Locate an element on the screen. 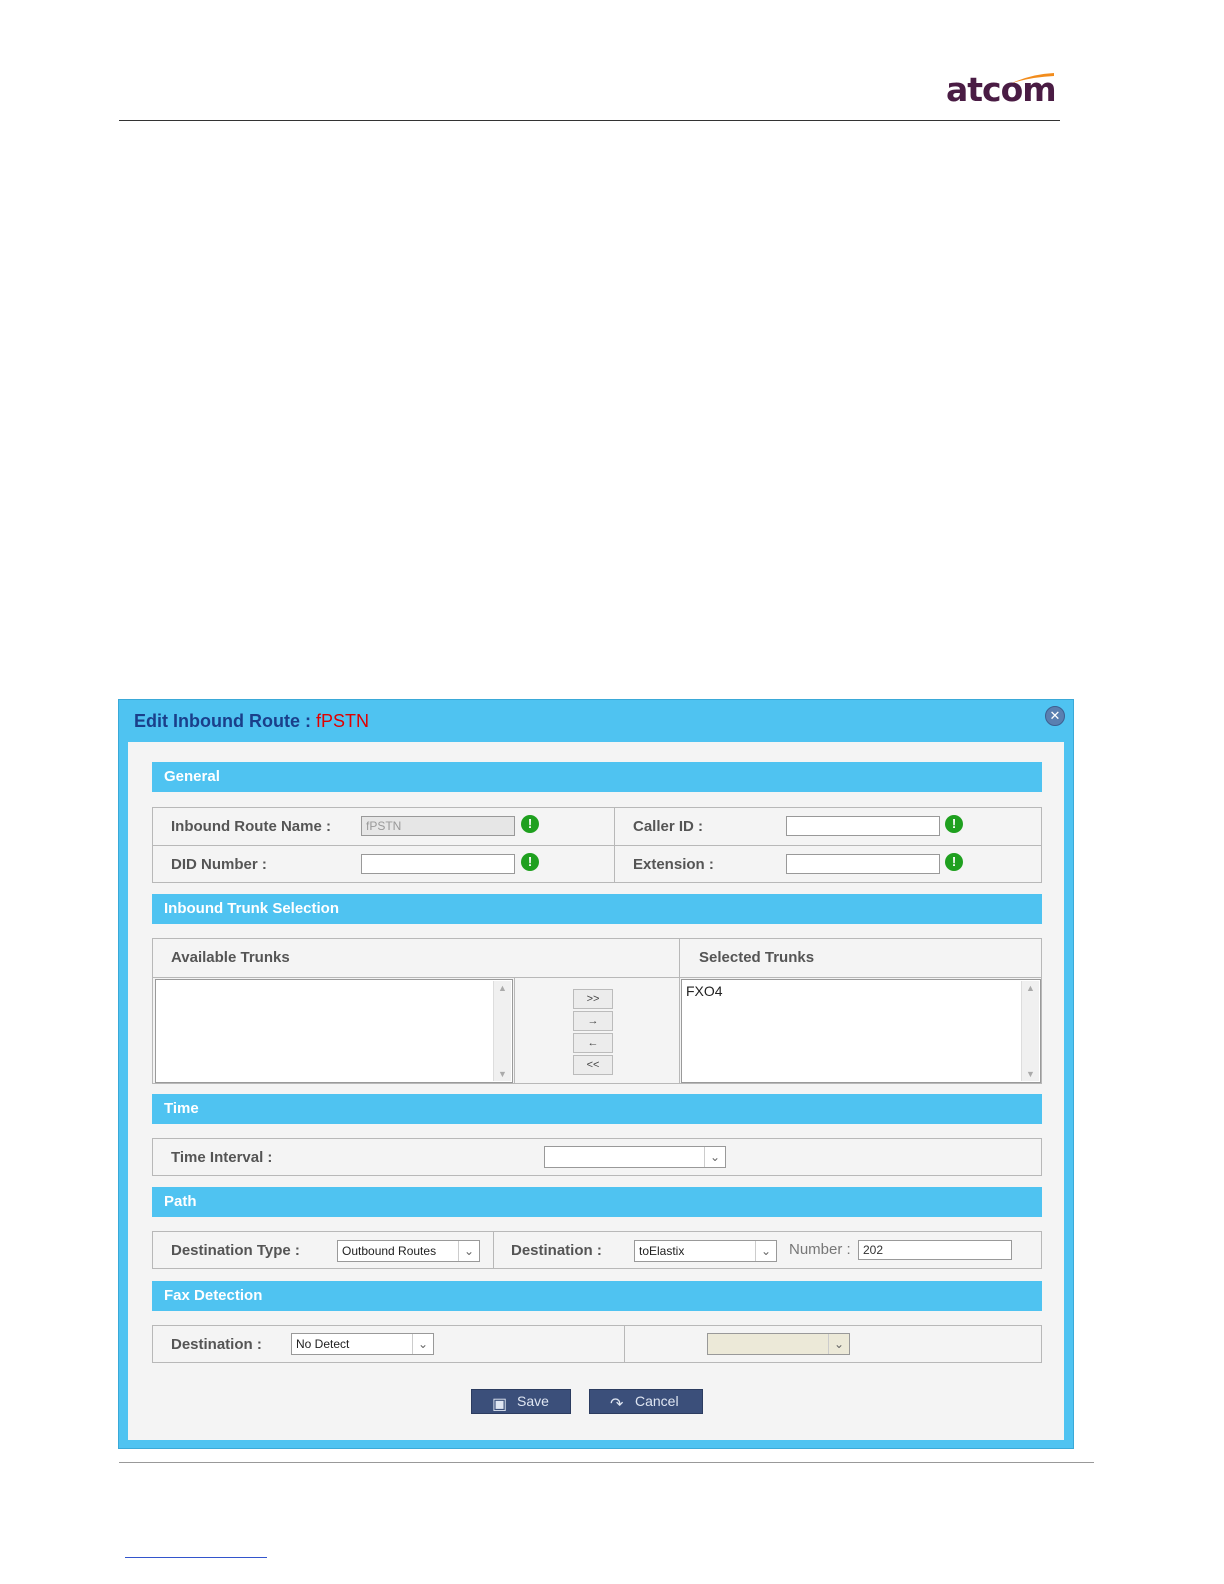  caller-id-input is located at coordinates (863, 826).